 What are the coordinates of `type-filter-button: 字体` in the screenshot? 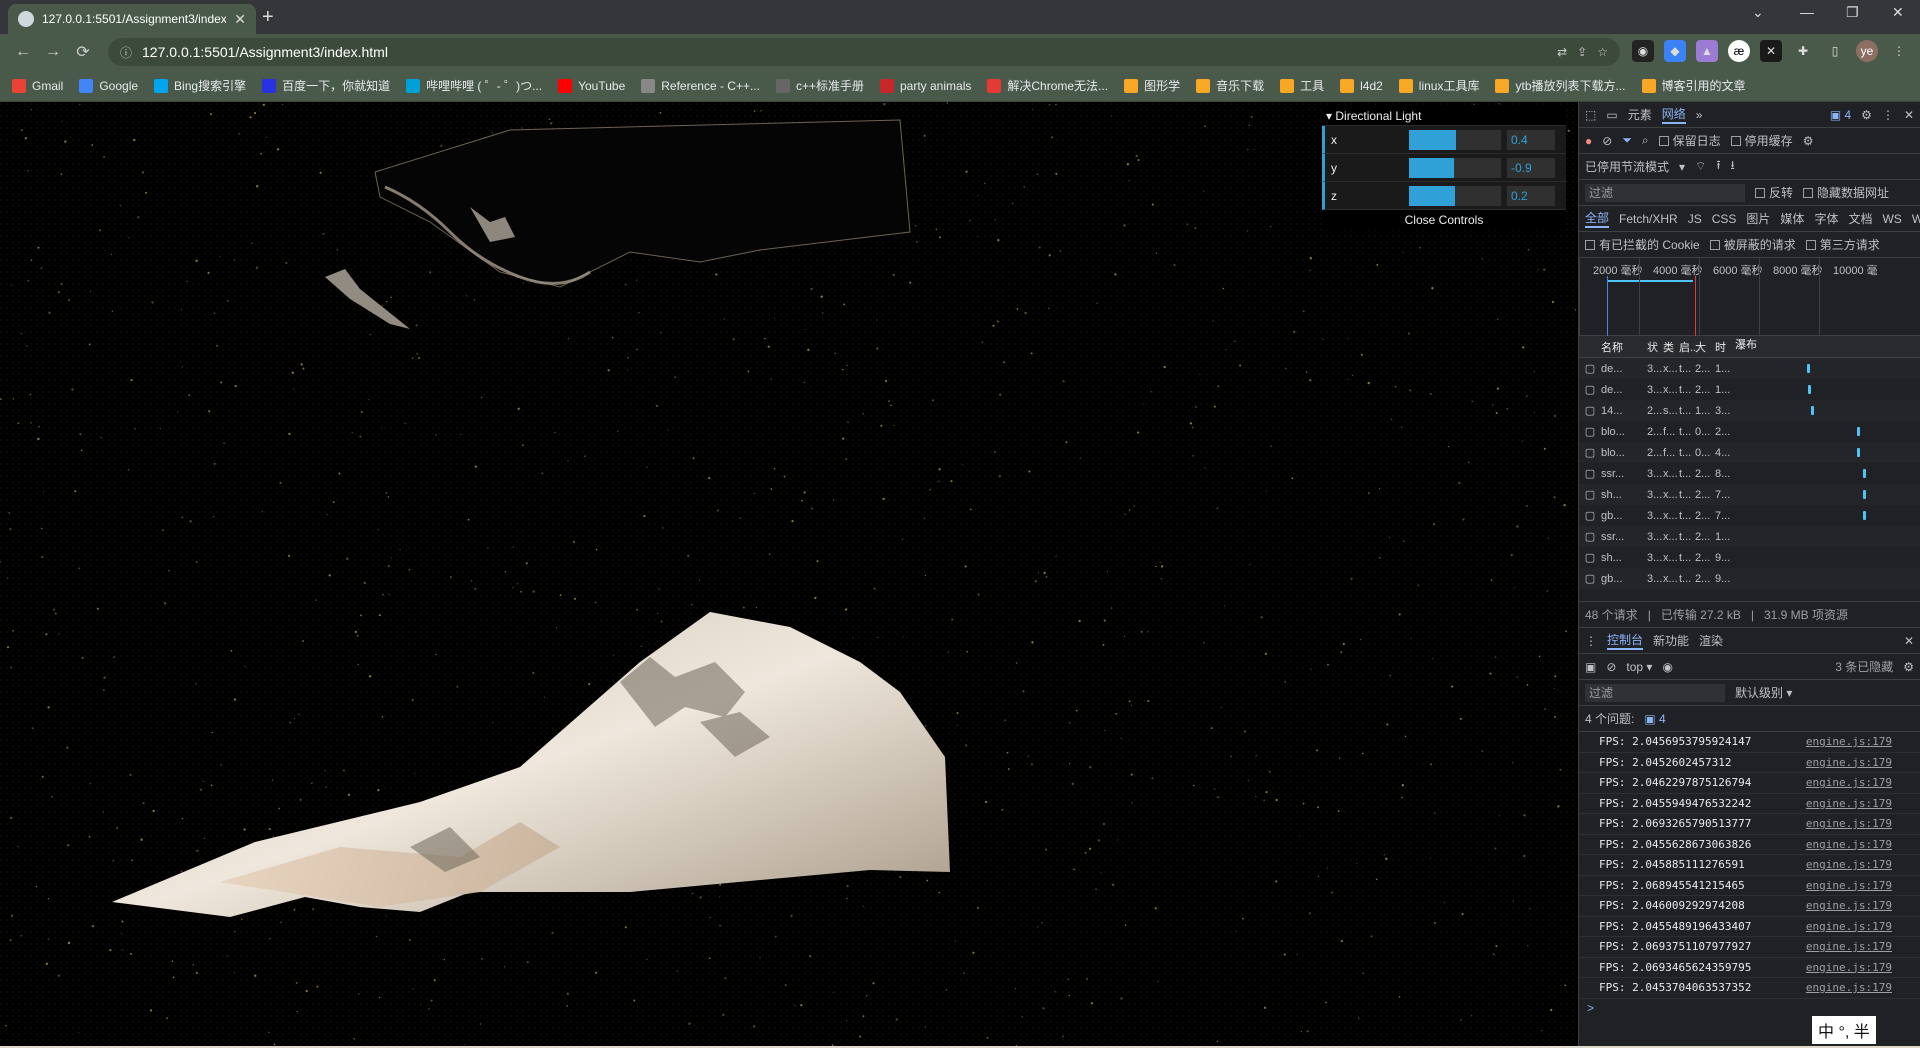 It's located at (1826, 218).